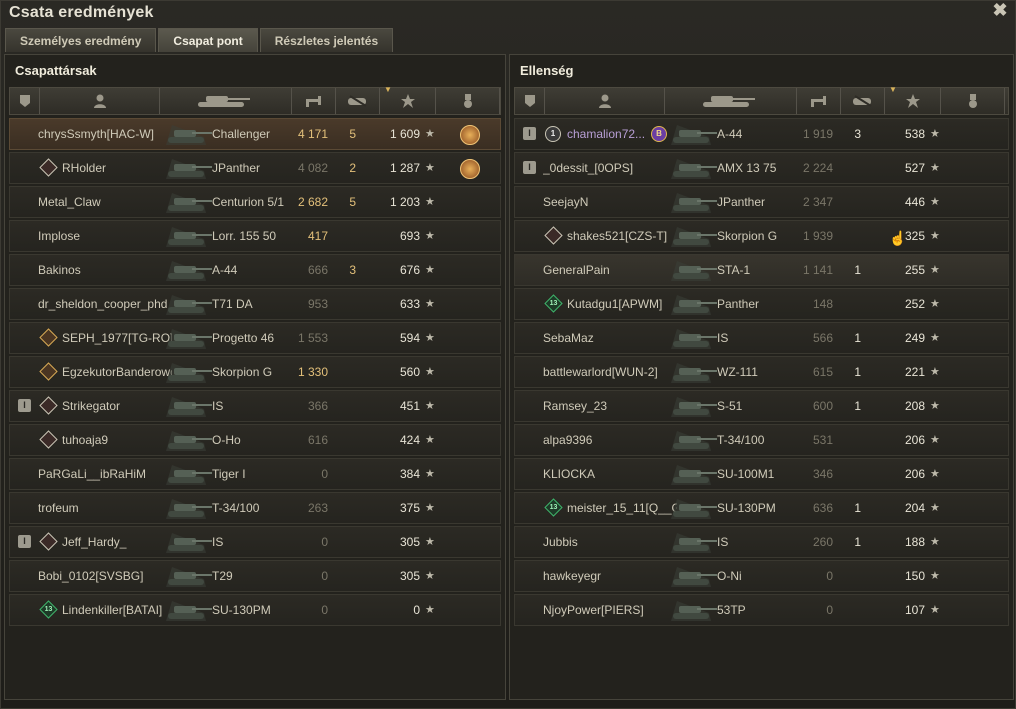 This screenshot has width=1016, height=709. Describe the element at coordinates (117, 168) in the screenshot. I see `player-name: RHolder` at that location.